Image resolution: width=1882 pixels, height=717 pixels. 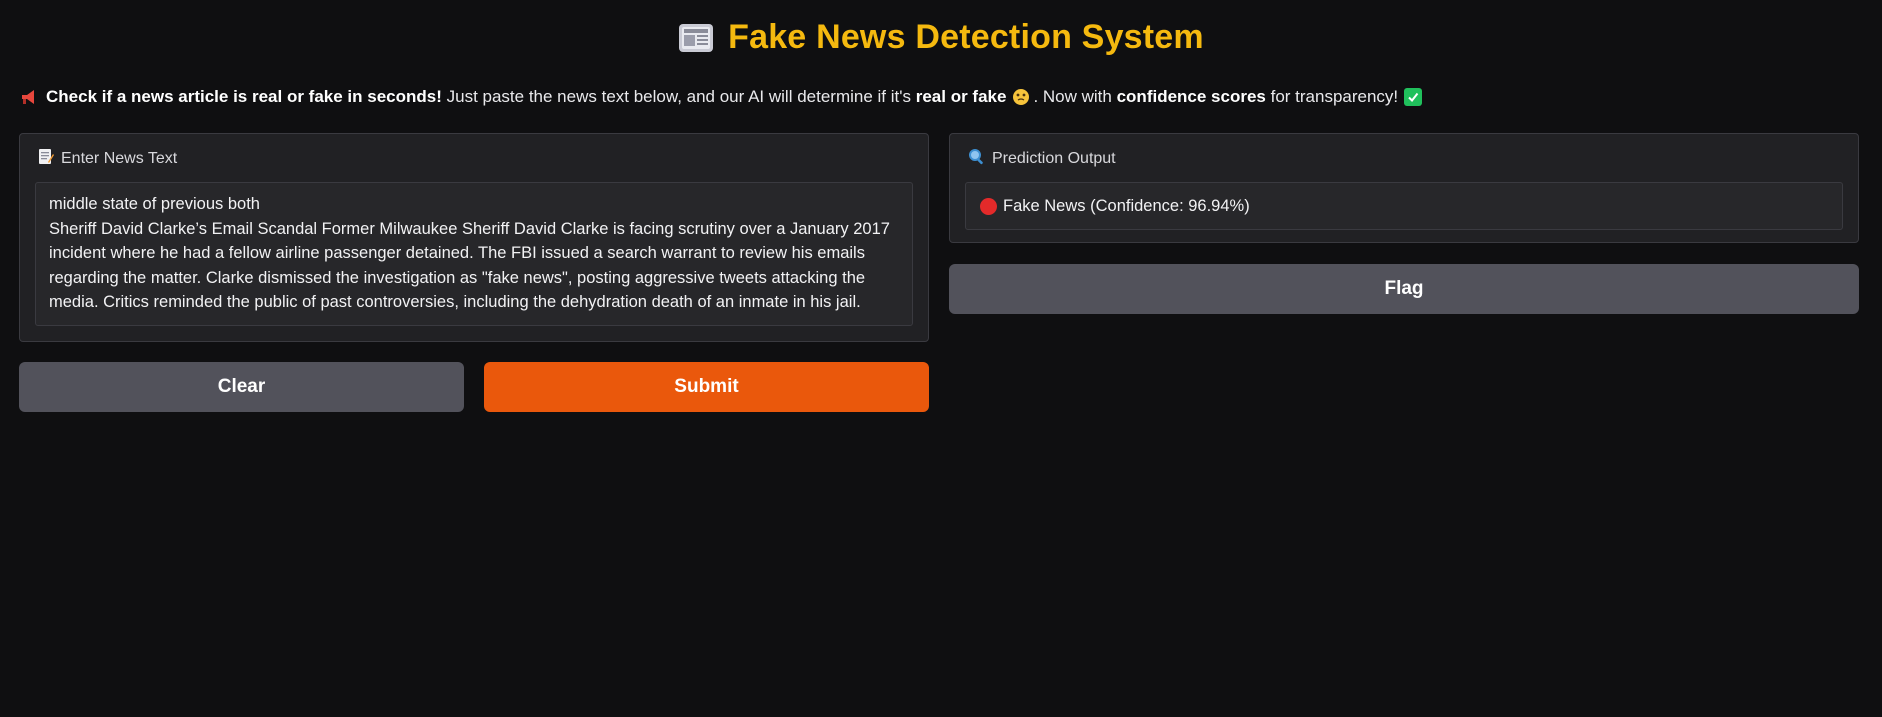 I want to click on megaphone-icon, so click(x=29, y=97).